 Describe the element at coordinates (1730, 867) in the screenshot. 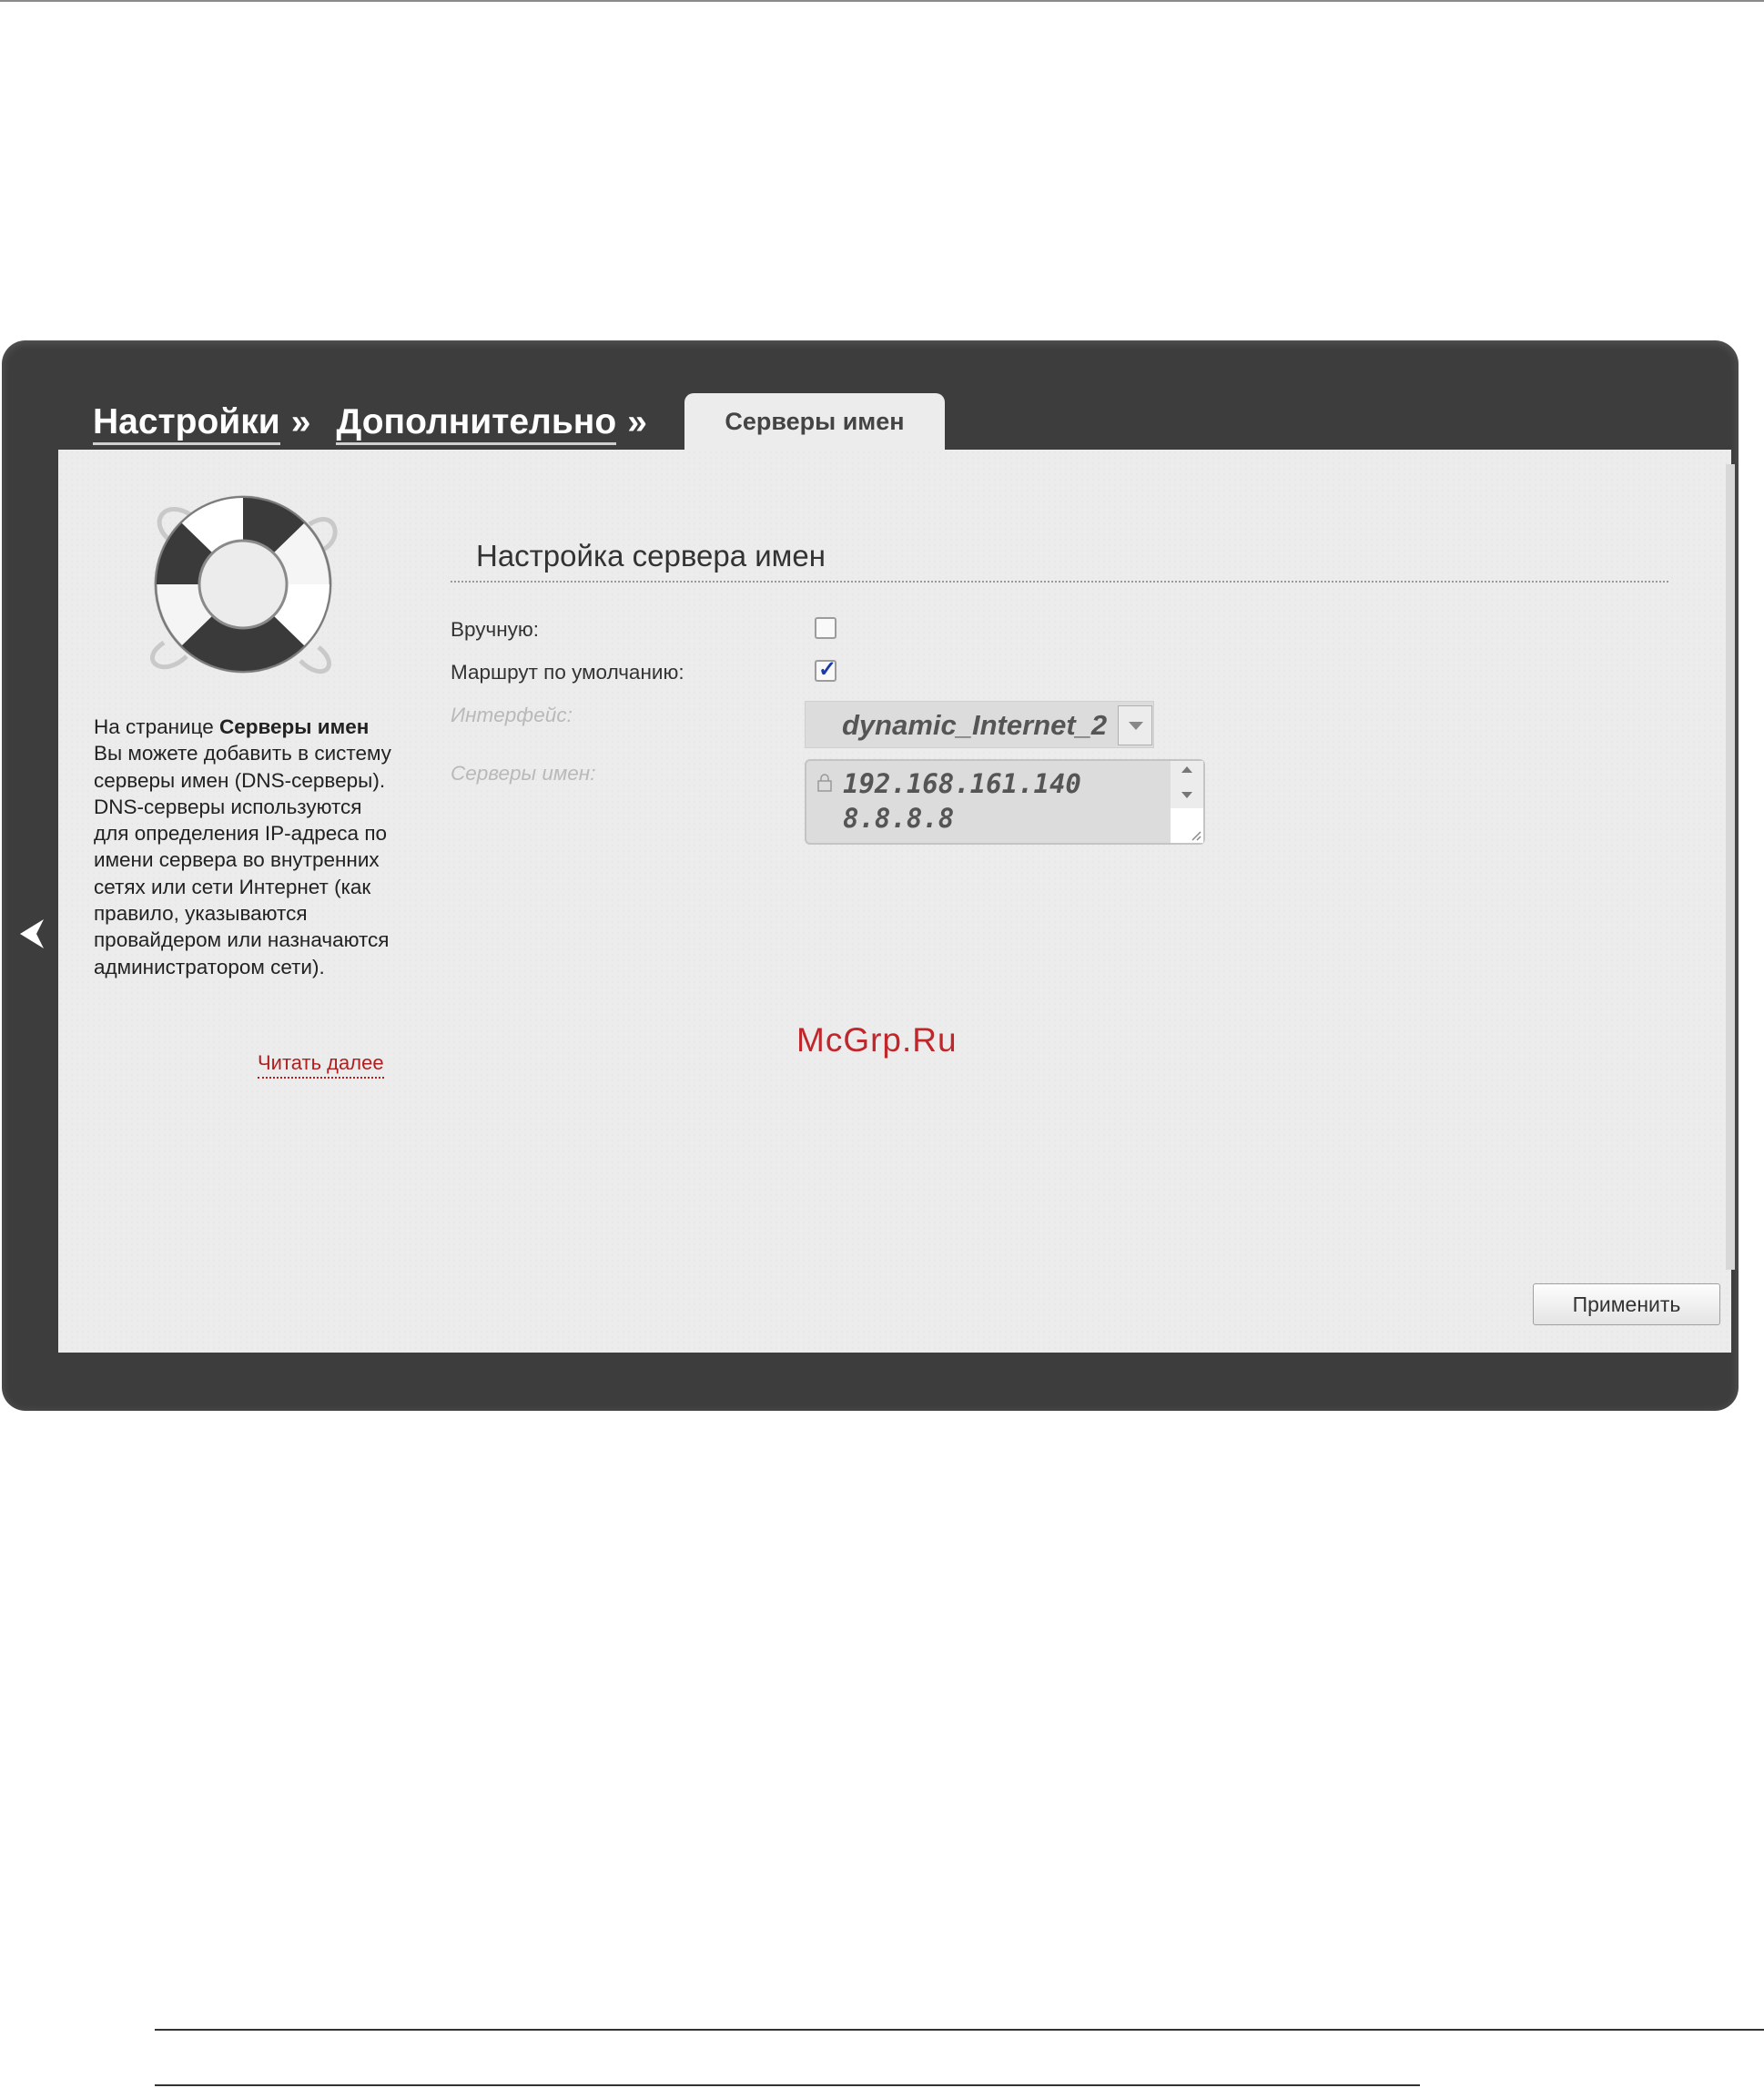

I see `panel-scroll-edge` at that location.